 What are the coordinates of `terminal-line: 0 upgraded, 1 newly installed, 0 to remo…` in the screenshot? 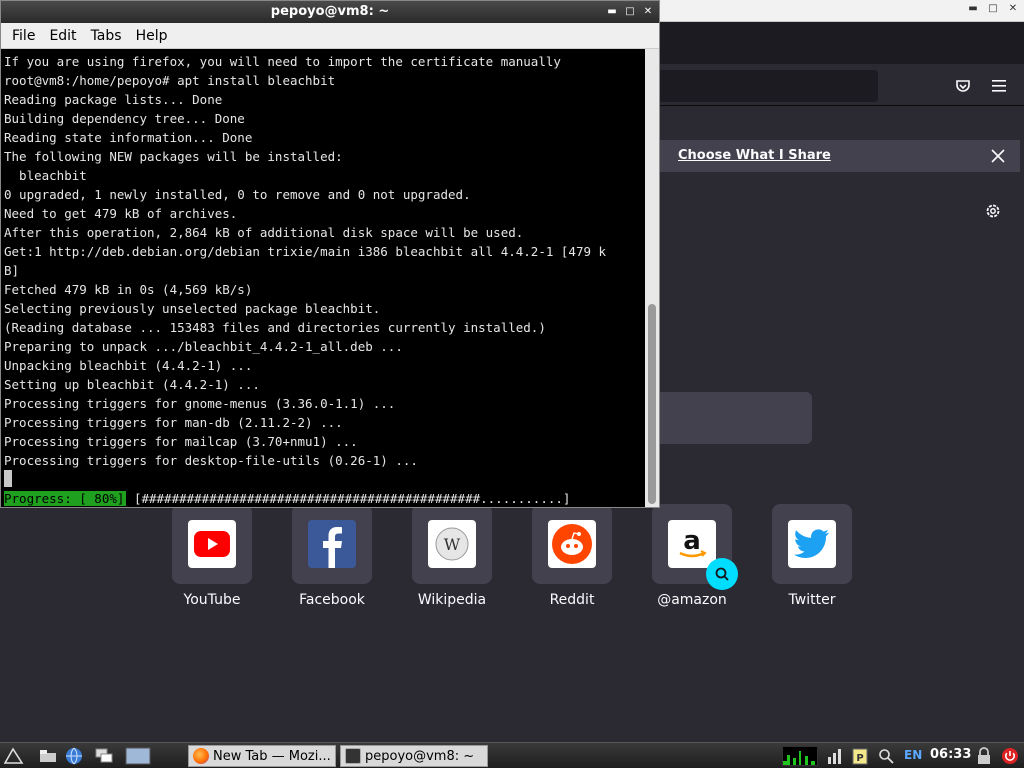 It's located at (237, 194).